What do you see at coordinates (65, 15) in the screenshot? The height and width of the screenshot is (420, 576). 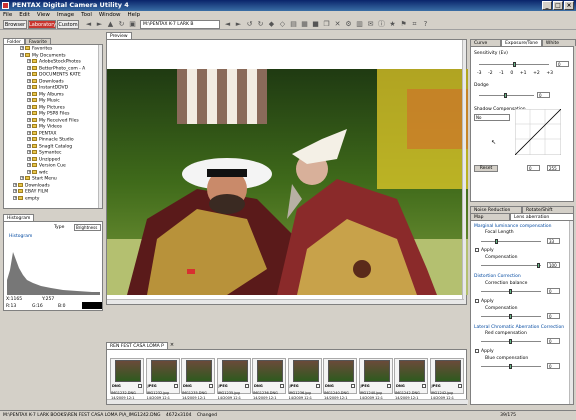 I see `menu-image: Image` at bounding box center [65, 15].